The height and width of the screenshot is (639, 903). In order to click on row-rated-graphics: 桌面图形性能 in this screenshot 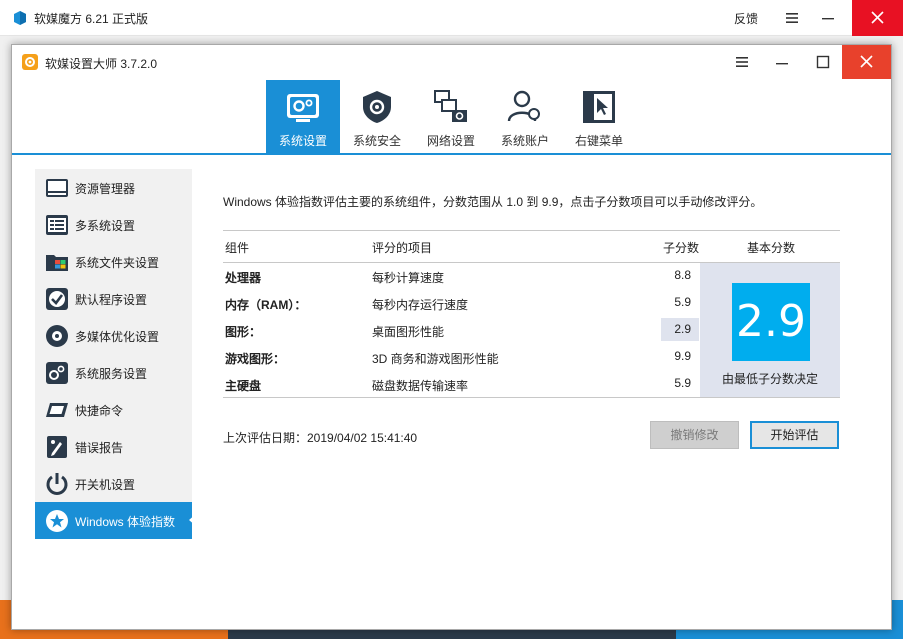, I will do `click(408, 332)`.